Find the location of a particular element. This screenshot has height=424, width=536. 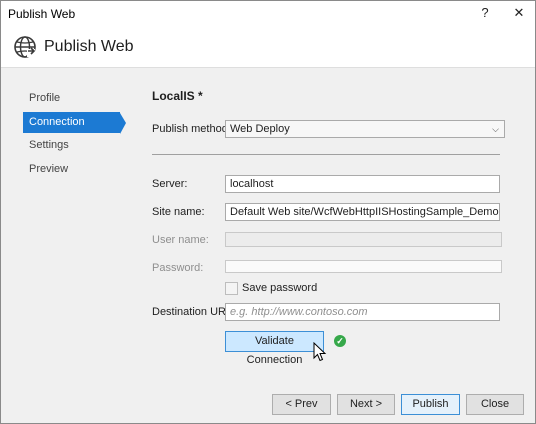

next-button: Next > is located at coordinates (366, 404).